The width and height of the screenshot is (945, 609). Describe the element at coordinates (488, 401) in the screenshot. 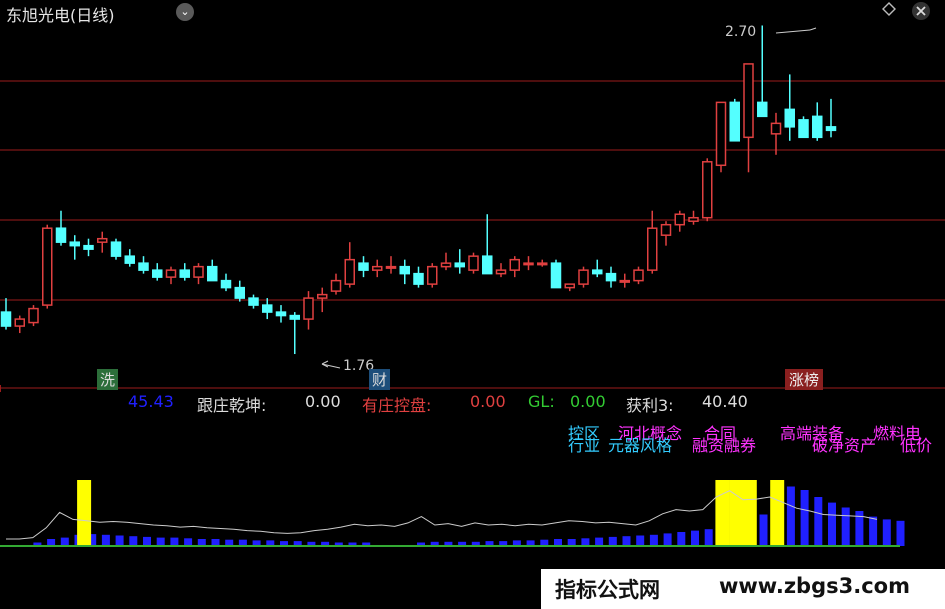

I see `youzhuang-value: 0.00` at that location.